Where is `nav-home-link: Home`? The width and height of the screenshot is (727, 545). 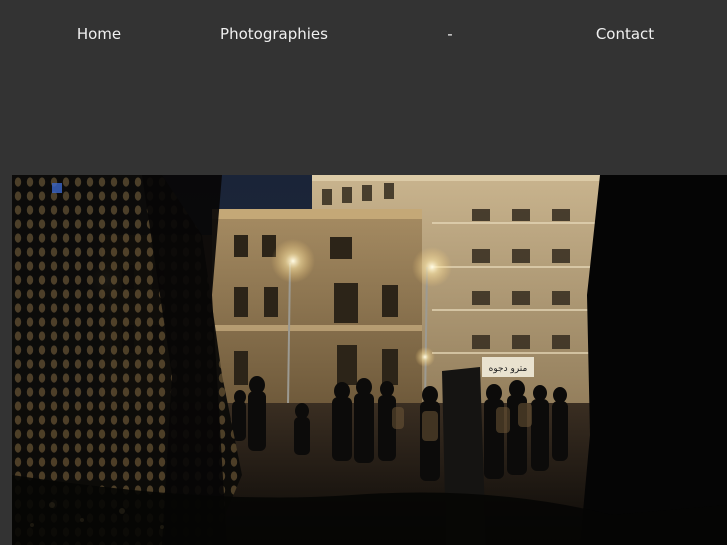 nav-home-link: Home is located at coordinates (99, 34).